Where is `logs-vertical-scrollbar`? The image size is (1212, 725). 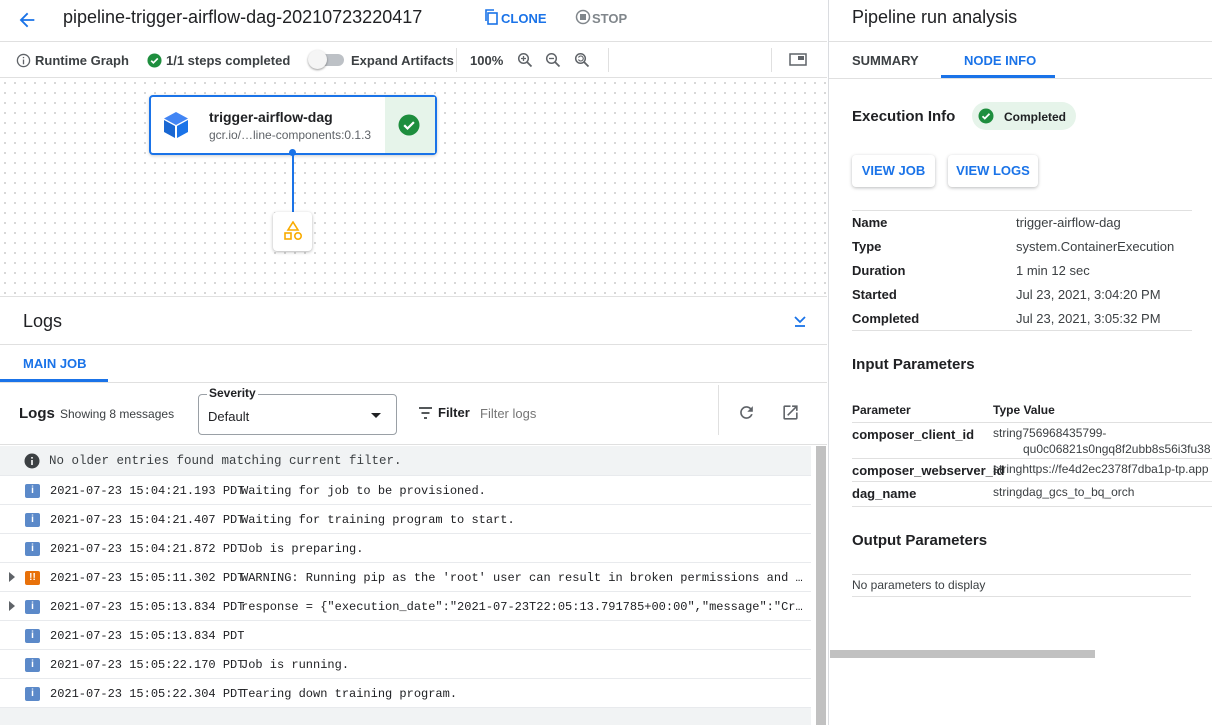 logs-vertical-scrollbar is located at coordinates (821, 585).